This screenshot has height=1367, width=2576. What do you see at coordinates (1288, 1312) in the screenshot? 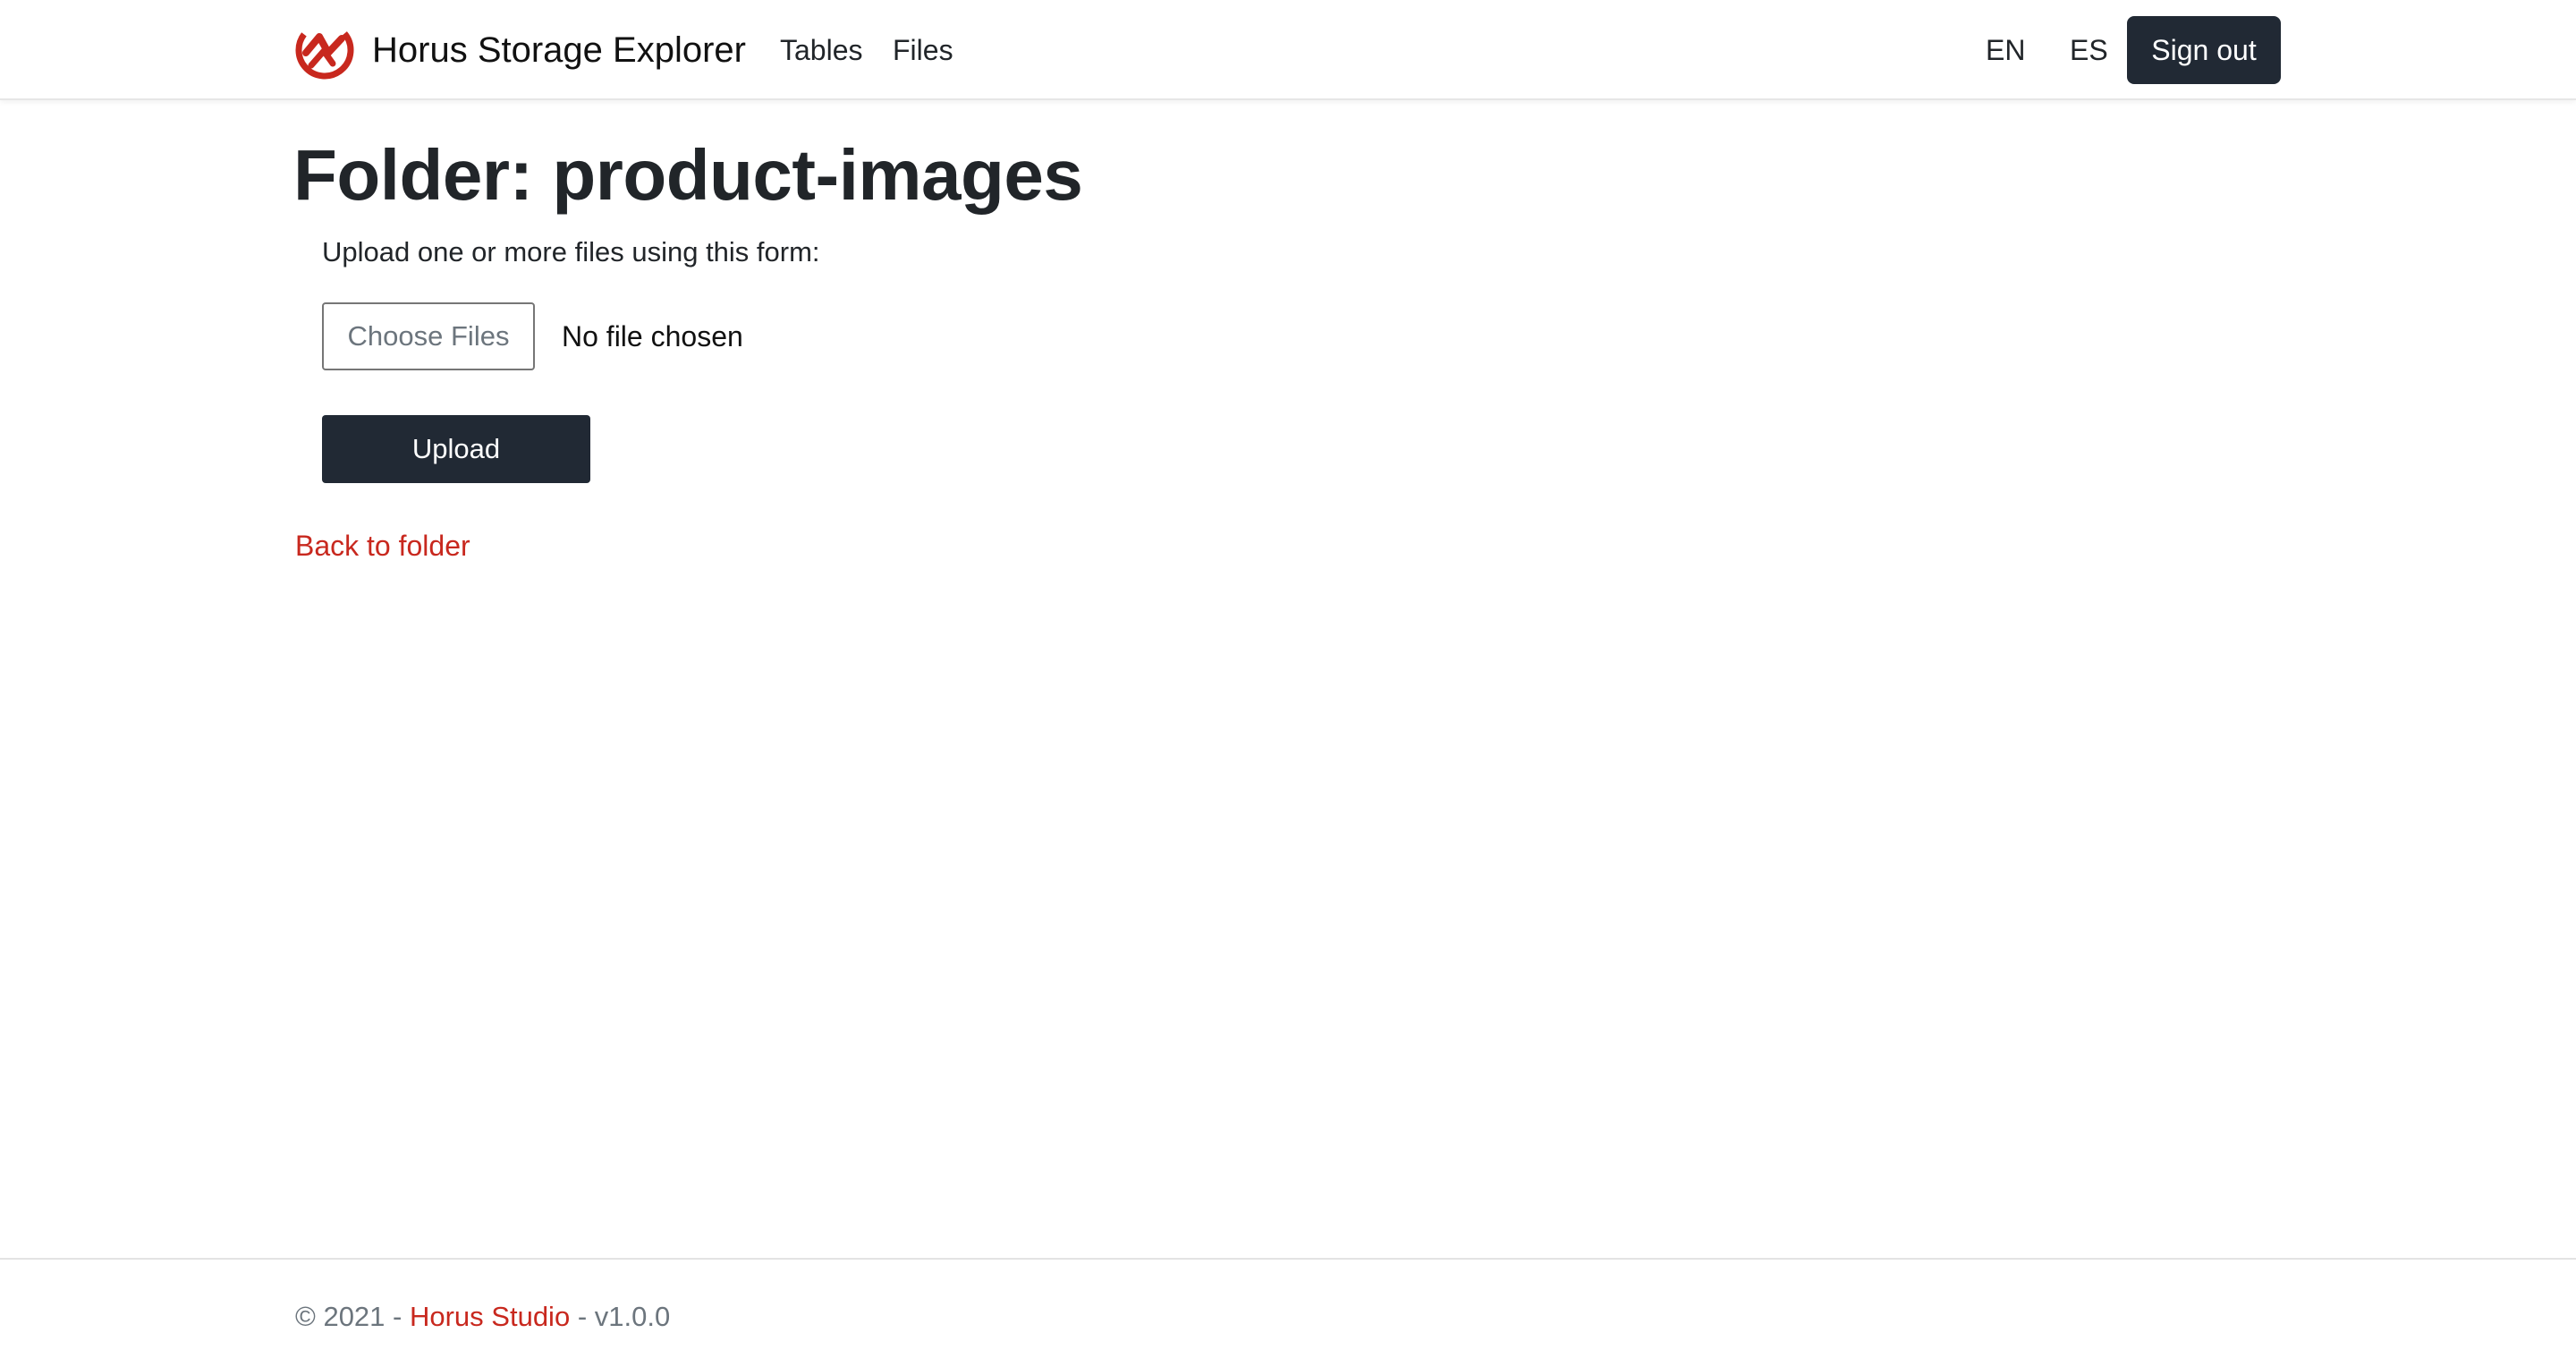
I see `footer: © 2021 - Horus Studio - v1.0.0` at bounding box center [1288, 1312].